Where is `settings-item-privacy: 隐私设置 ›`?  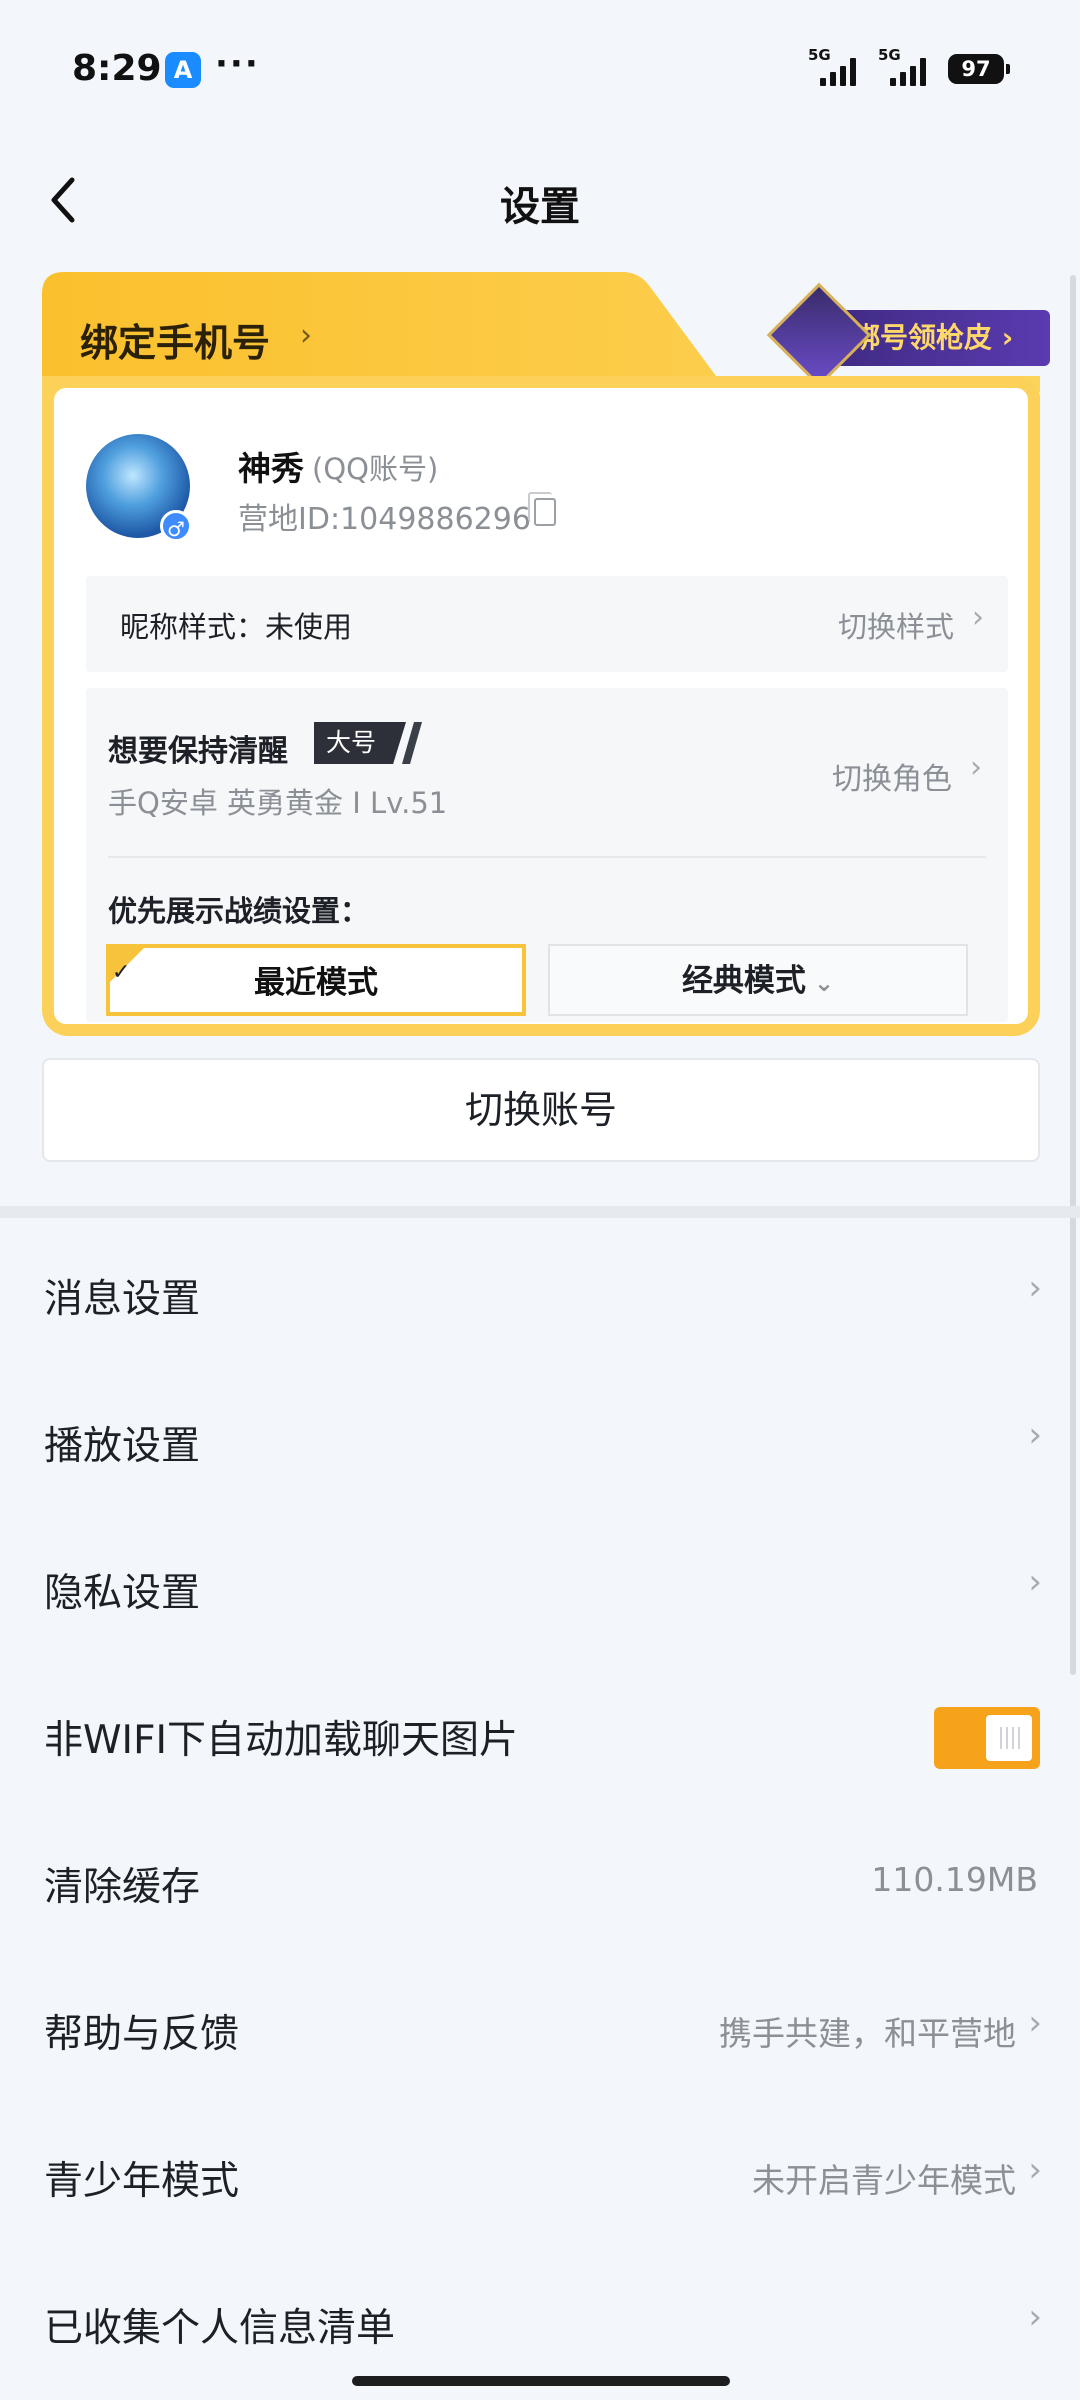 settings-item-privacy: 隐私设置 › is located at coordinates (540, 1585).